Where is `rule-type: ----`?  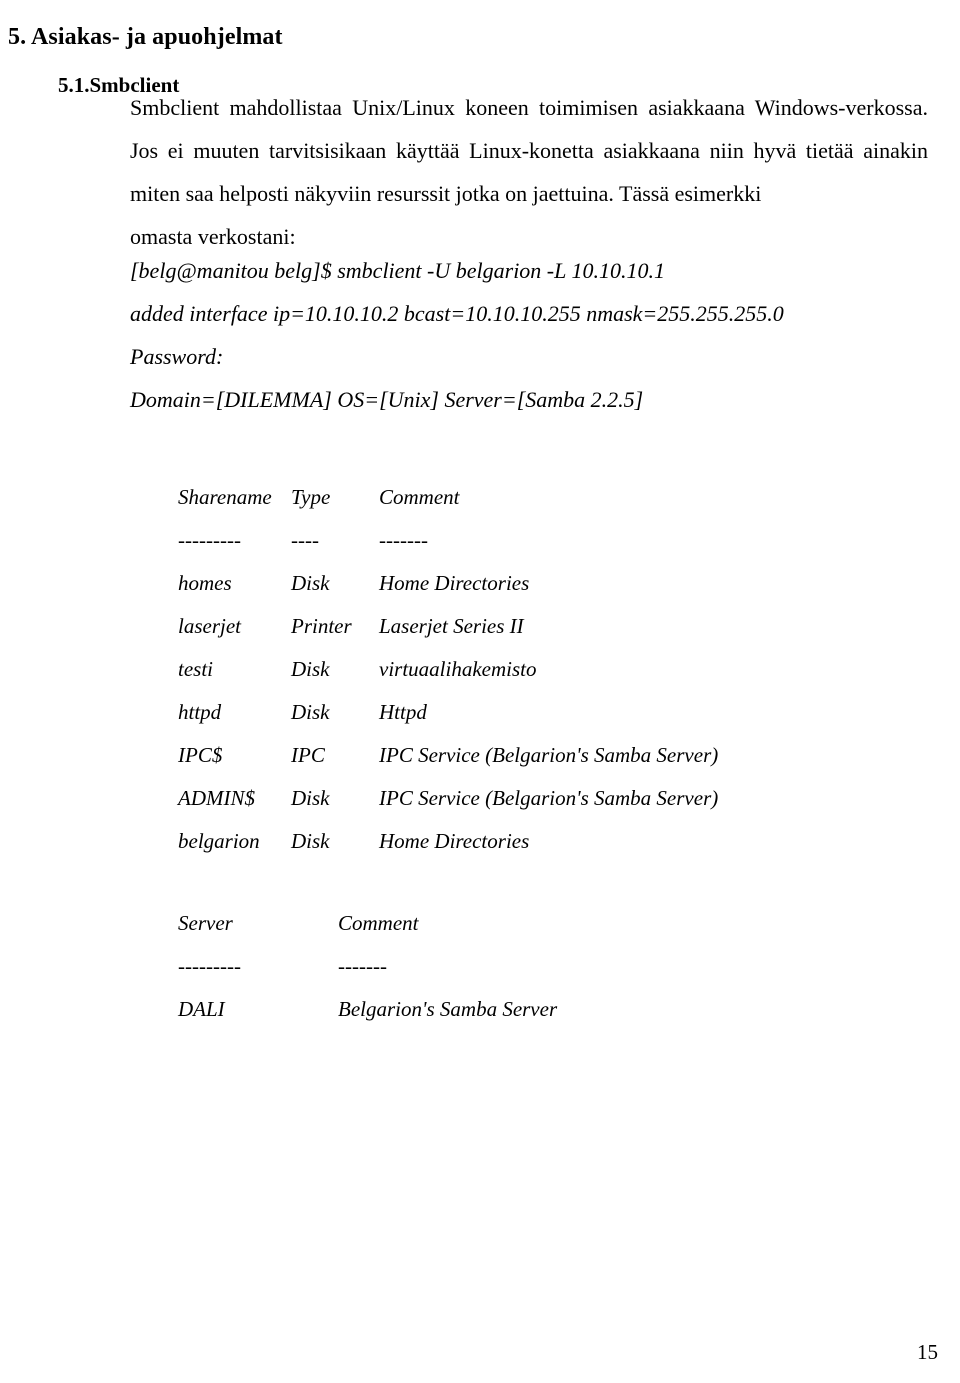 rule-type: ---- is located at coordinates (305, 540).